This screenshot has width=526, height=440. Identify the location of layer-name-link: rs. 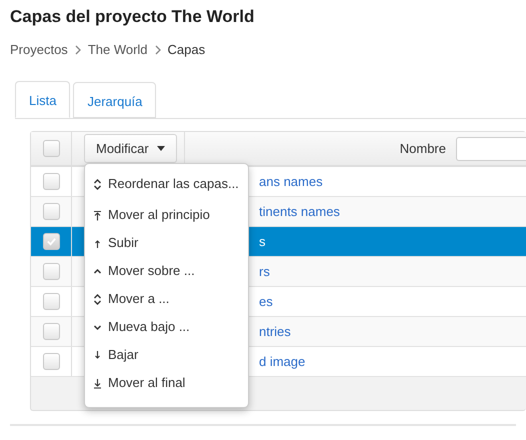
(264, 272).